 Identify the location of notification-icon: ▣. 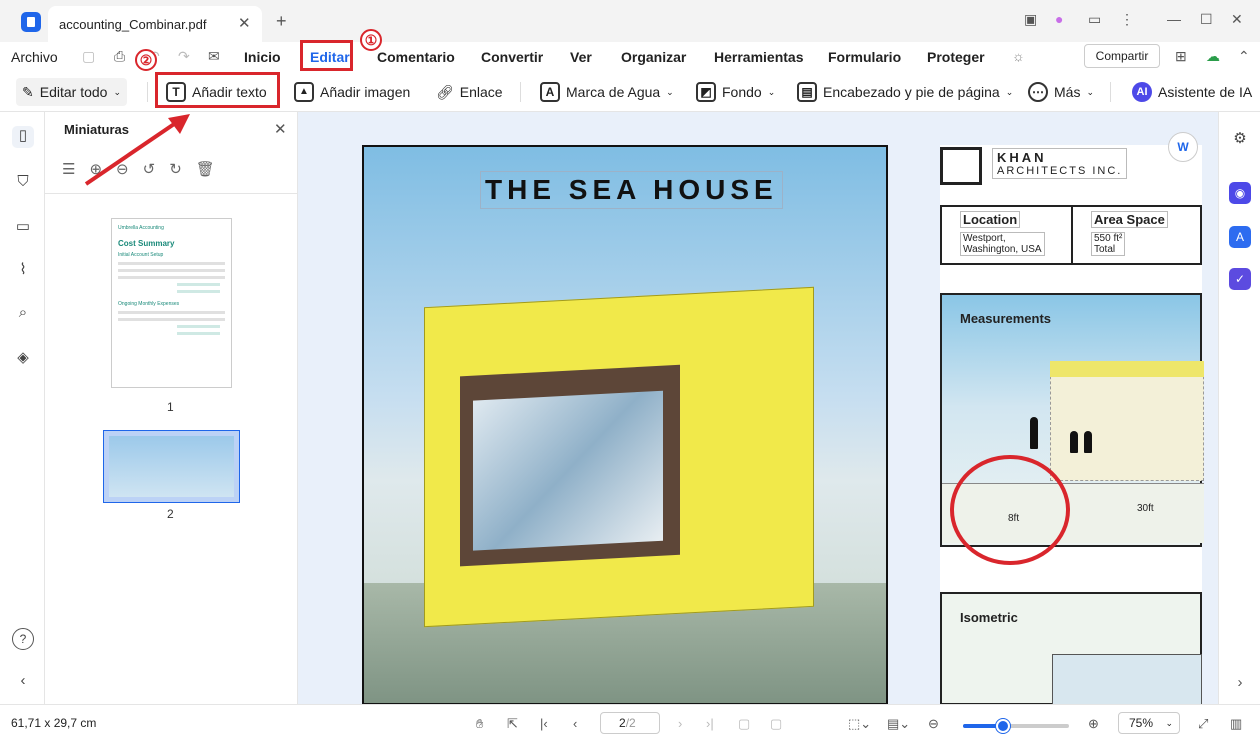
(1030, 19).